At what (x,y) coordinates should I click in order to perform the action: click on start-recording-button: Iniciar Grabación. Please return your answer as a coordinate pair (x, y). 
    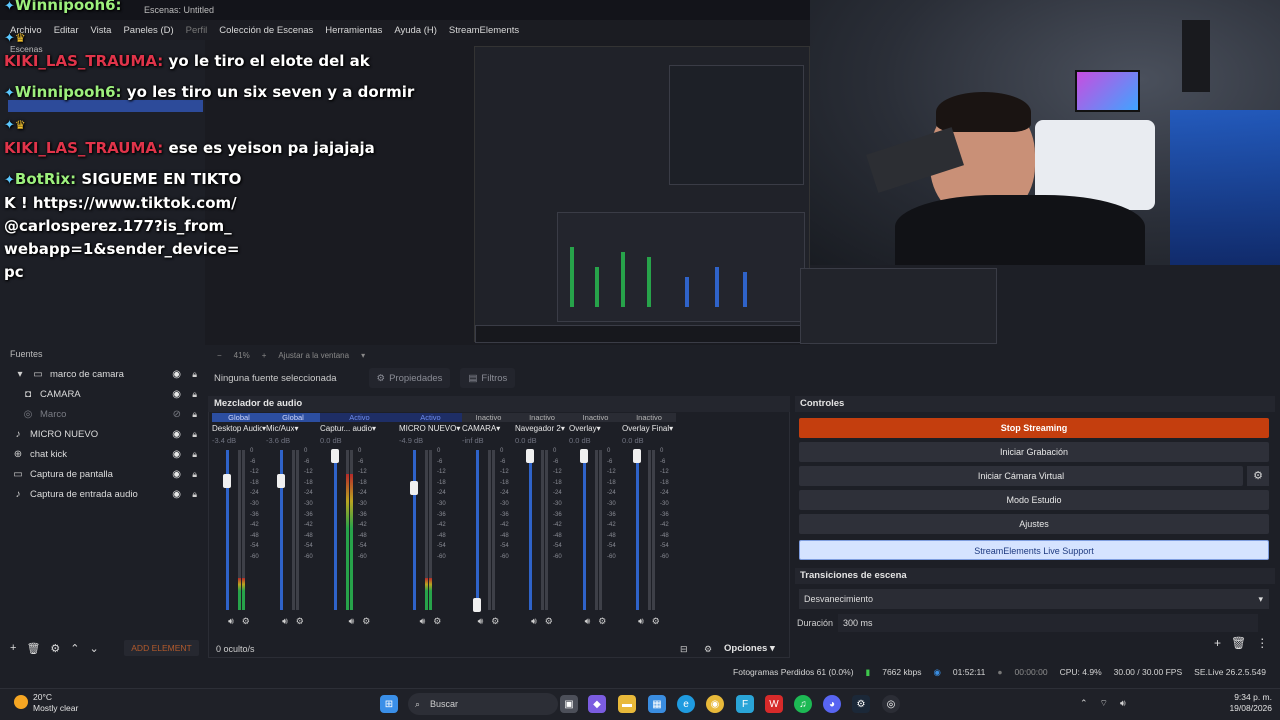
    Looking at the image, I should click on (1034, 452).